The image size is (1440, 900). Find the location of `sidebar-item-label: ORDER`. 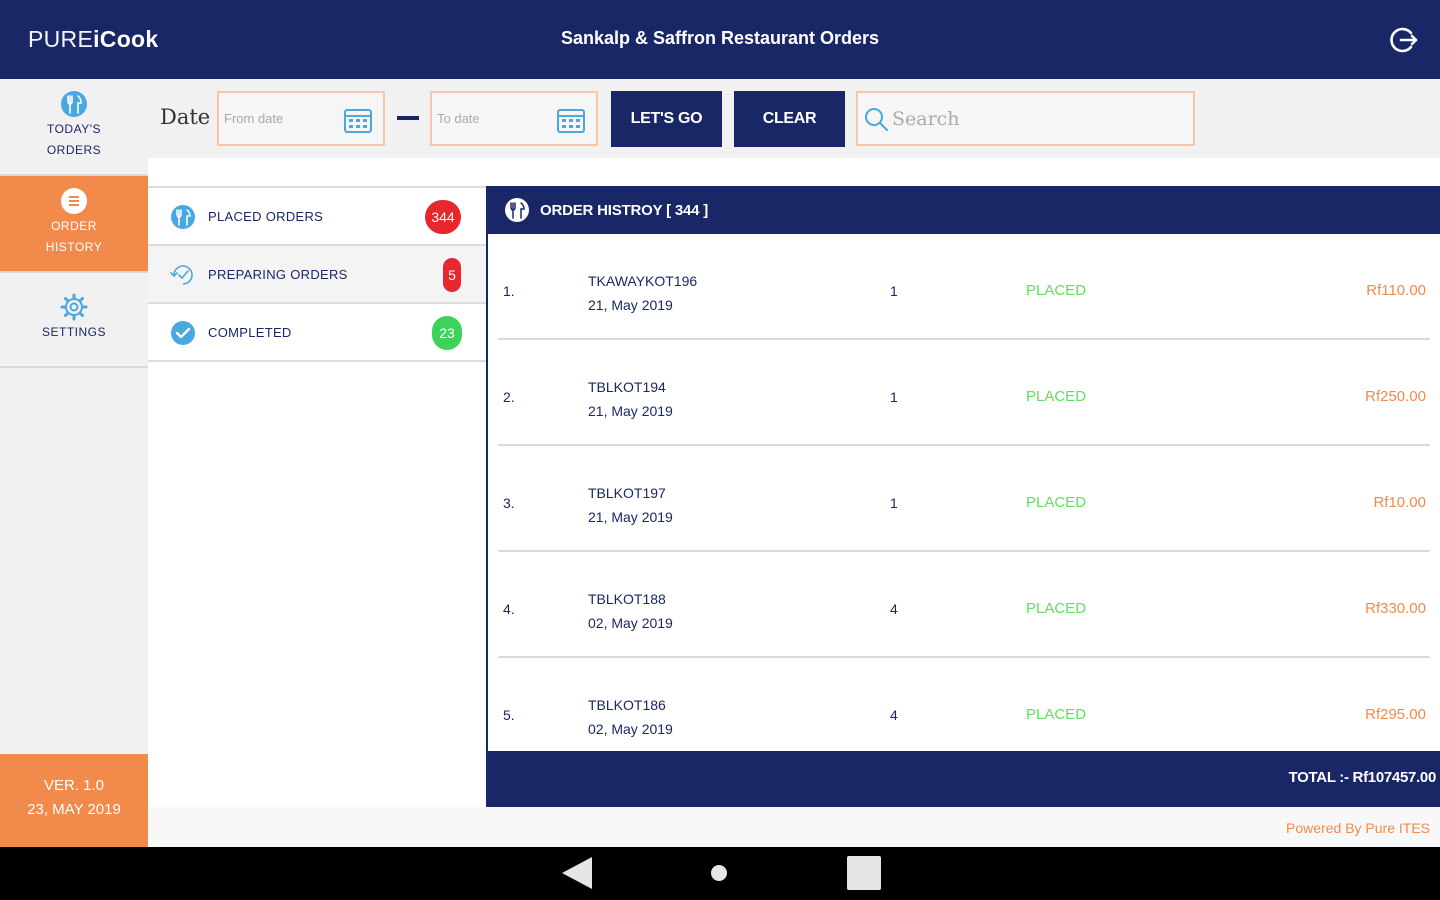

sidebar-item-label: ORDER is located at coordinates (74, 226).